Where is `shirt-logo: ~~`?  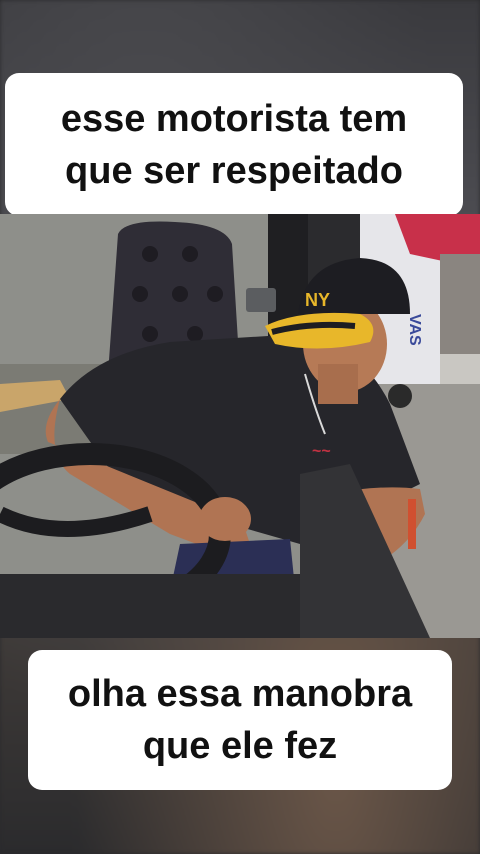 shirt-logo: ~~ is located at coordinates (321, 451).